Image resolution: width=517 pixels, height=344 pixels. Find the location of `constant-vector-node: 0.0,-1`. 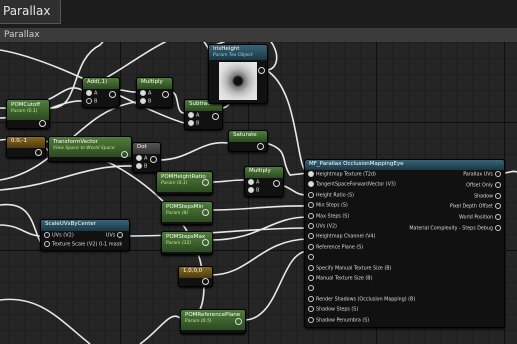

constant-vector-node: 0.0,-1 is located at coordinates (26, 147).